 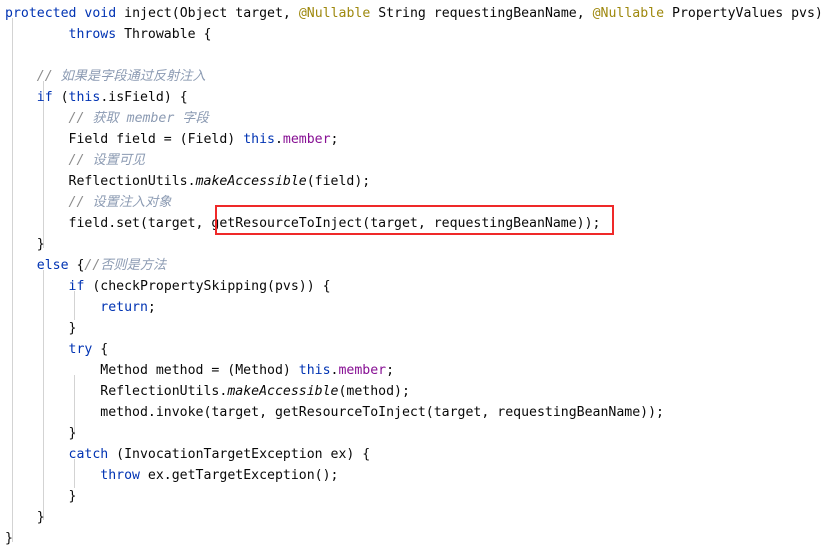 What do you see at coordinates (374, 391) in the screenshot?
I see `code-token-plain: (method);` at bounding box center [374, 391].